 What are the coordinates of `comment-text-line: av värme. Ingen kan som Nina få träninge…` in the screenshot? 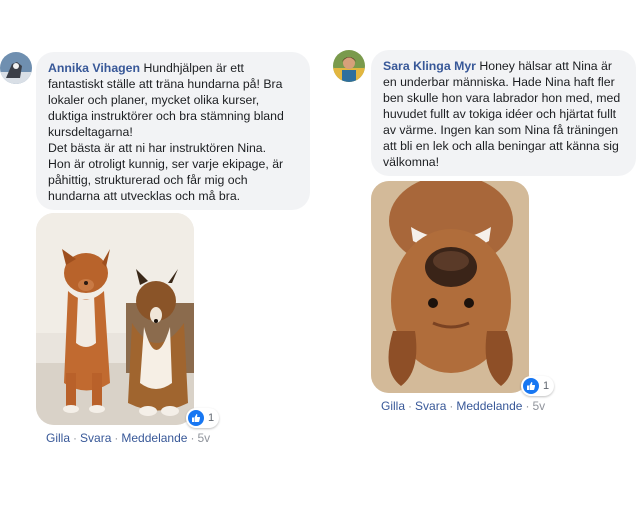 It's located at (501, 130).